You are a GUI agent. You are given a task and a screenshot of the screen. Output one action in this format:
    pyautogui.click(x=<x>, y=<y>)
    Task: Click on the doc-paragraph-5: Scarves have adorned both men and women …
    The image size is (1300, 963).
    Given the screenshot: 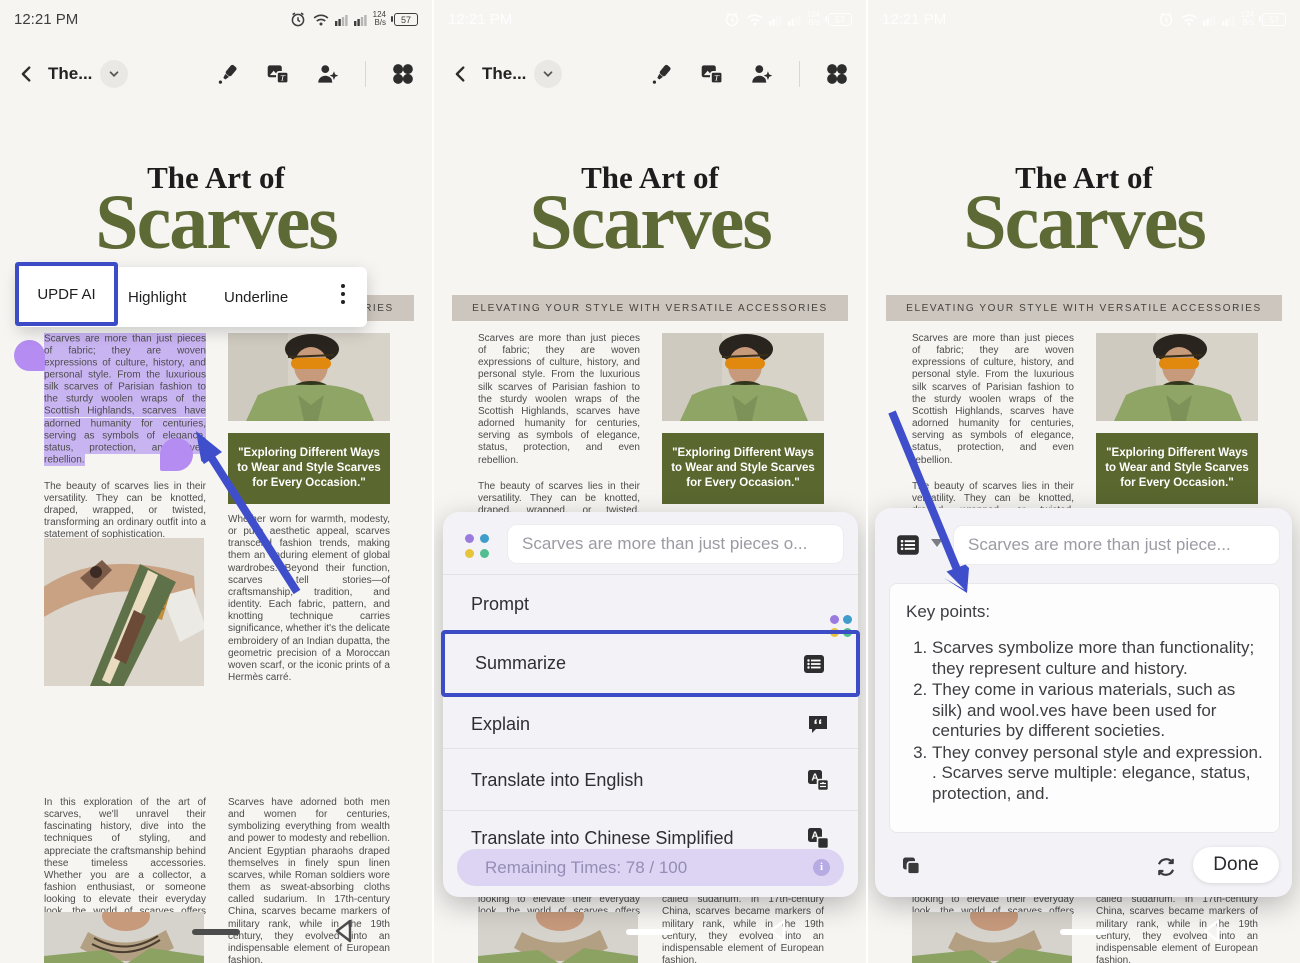 What is the action you would take?
    pyautogui.click(x=309, y=880)
    